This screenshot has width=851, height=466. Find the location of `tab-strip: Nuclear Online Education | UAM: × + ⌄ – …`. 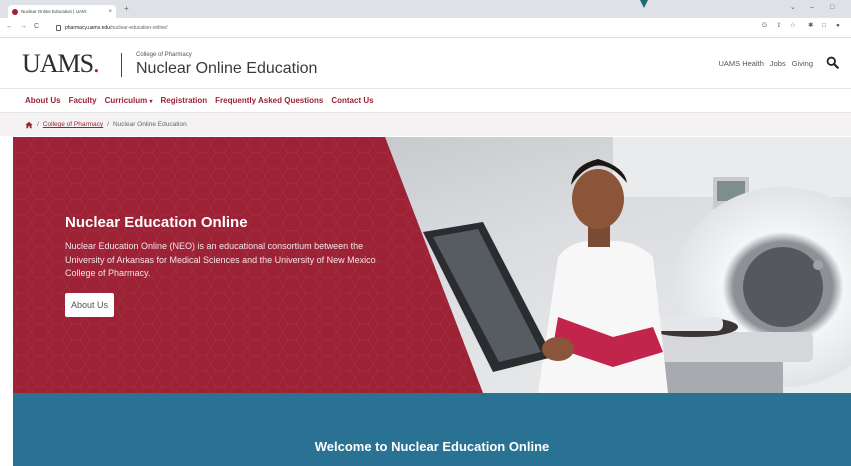

tab-strip: Nuclear Online Education | UAM: × + ⌄ – … is located at coordinates (425, 9).